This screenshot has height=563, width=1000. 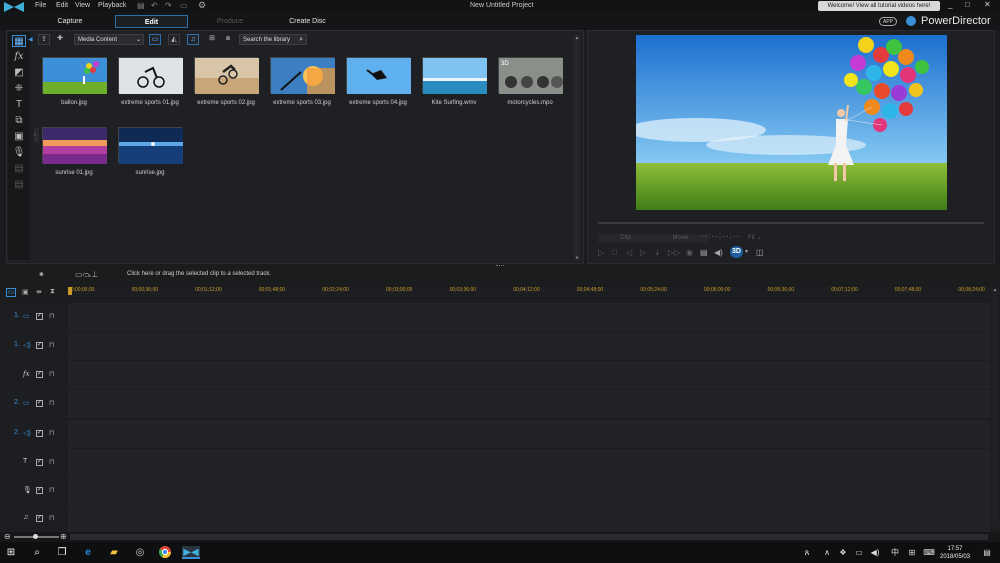 I want to click on voice-over-icon: 🎙, so click(x=19, y=153).